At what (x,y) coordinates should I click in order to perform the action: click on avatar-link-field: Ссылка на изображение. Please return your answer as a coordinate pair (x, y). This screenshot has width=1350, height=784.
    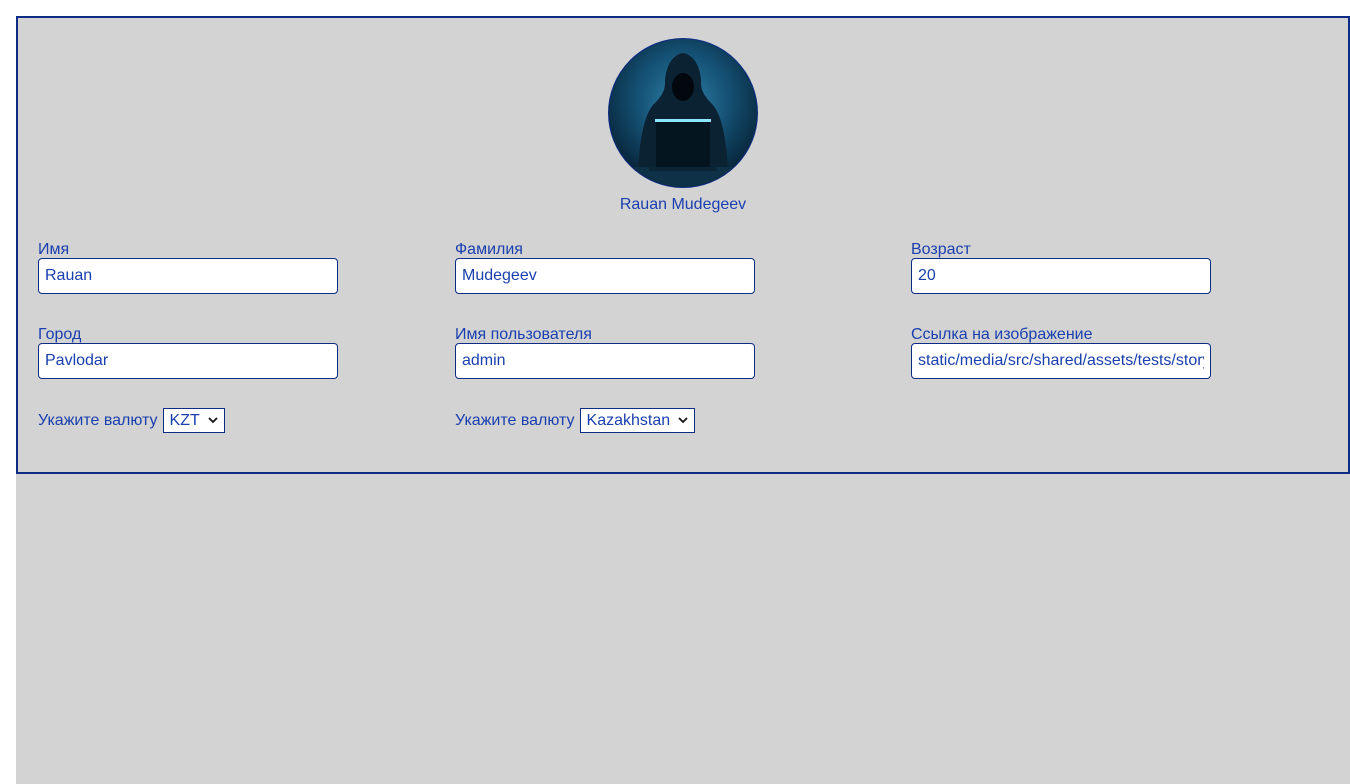
    Looking at the image, I should click on (1061, 352).